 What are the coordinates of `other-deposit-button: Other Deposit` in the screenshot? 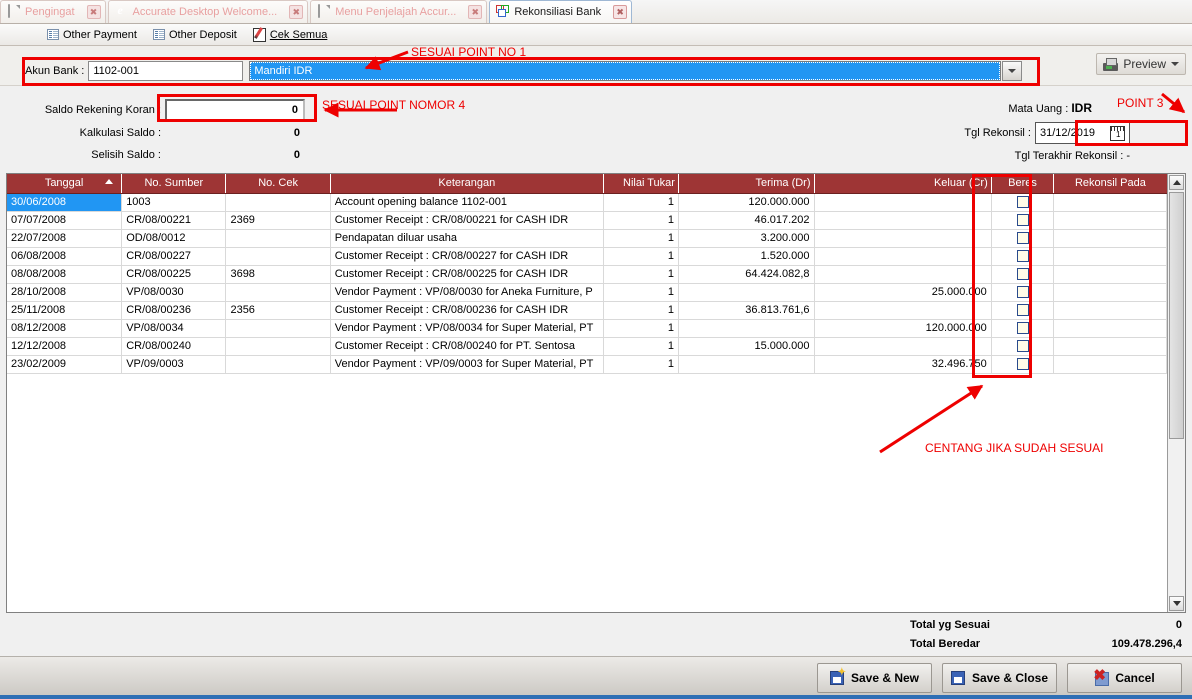 It's located at (195, 35).